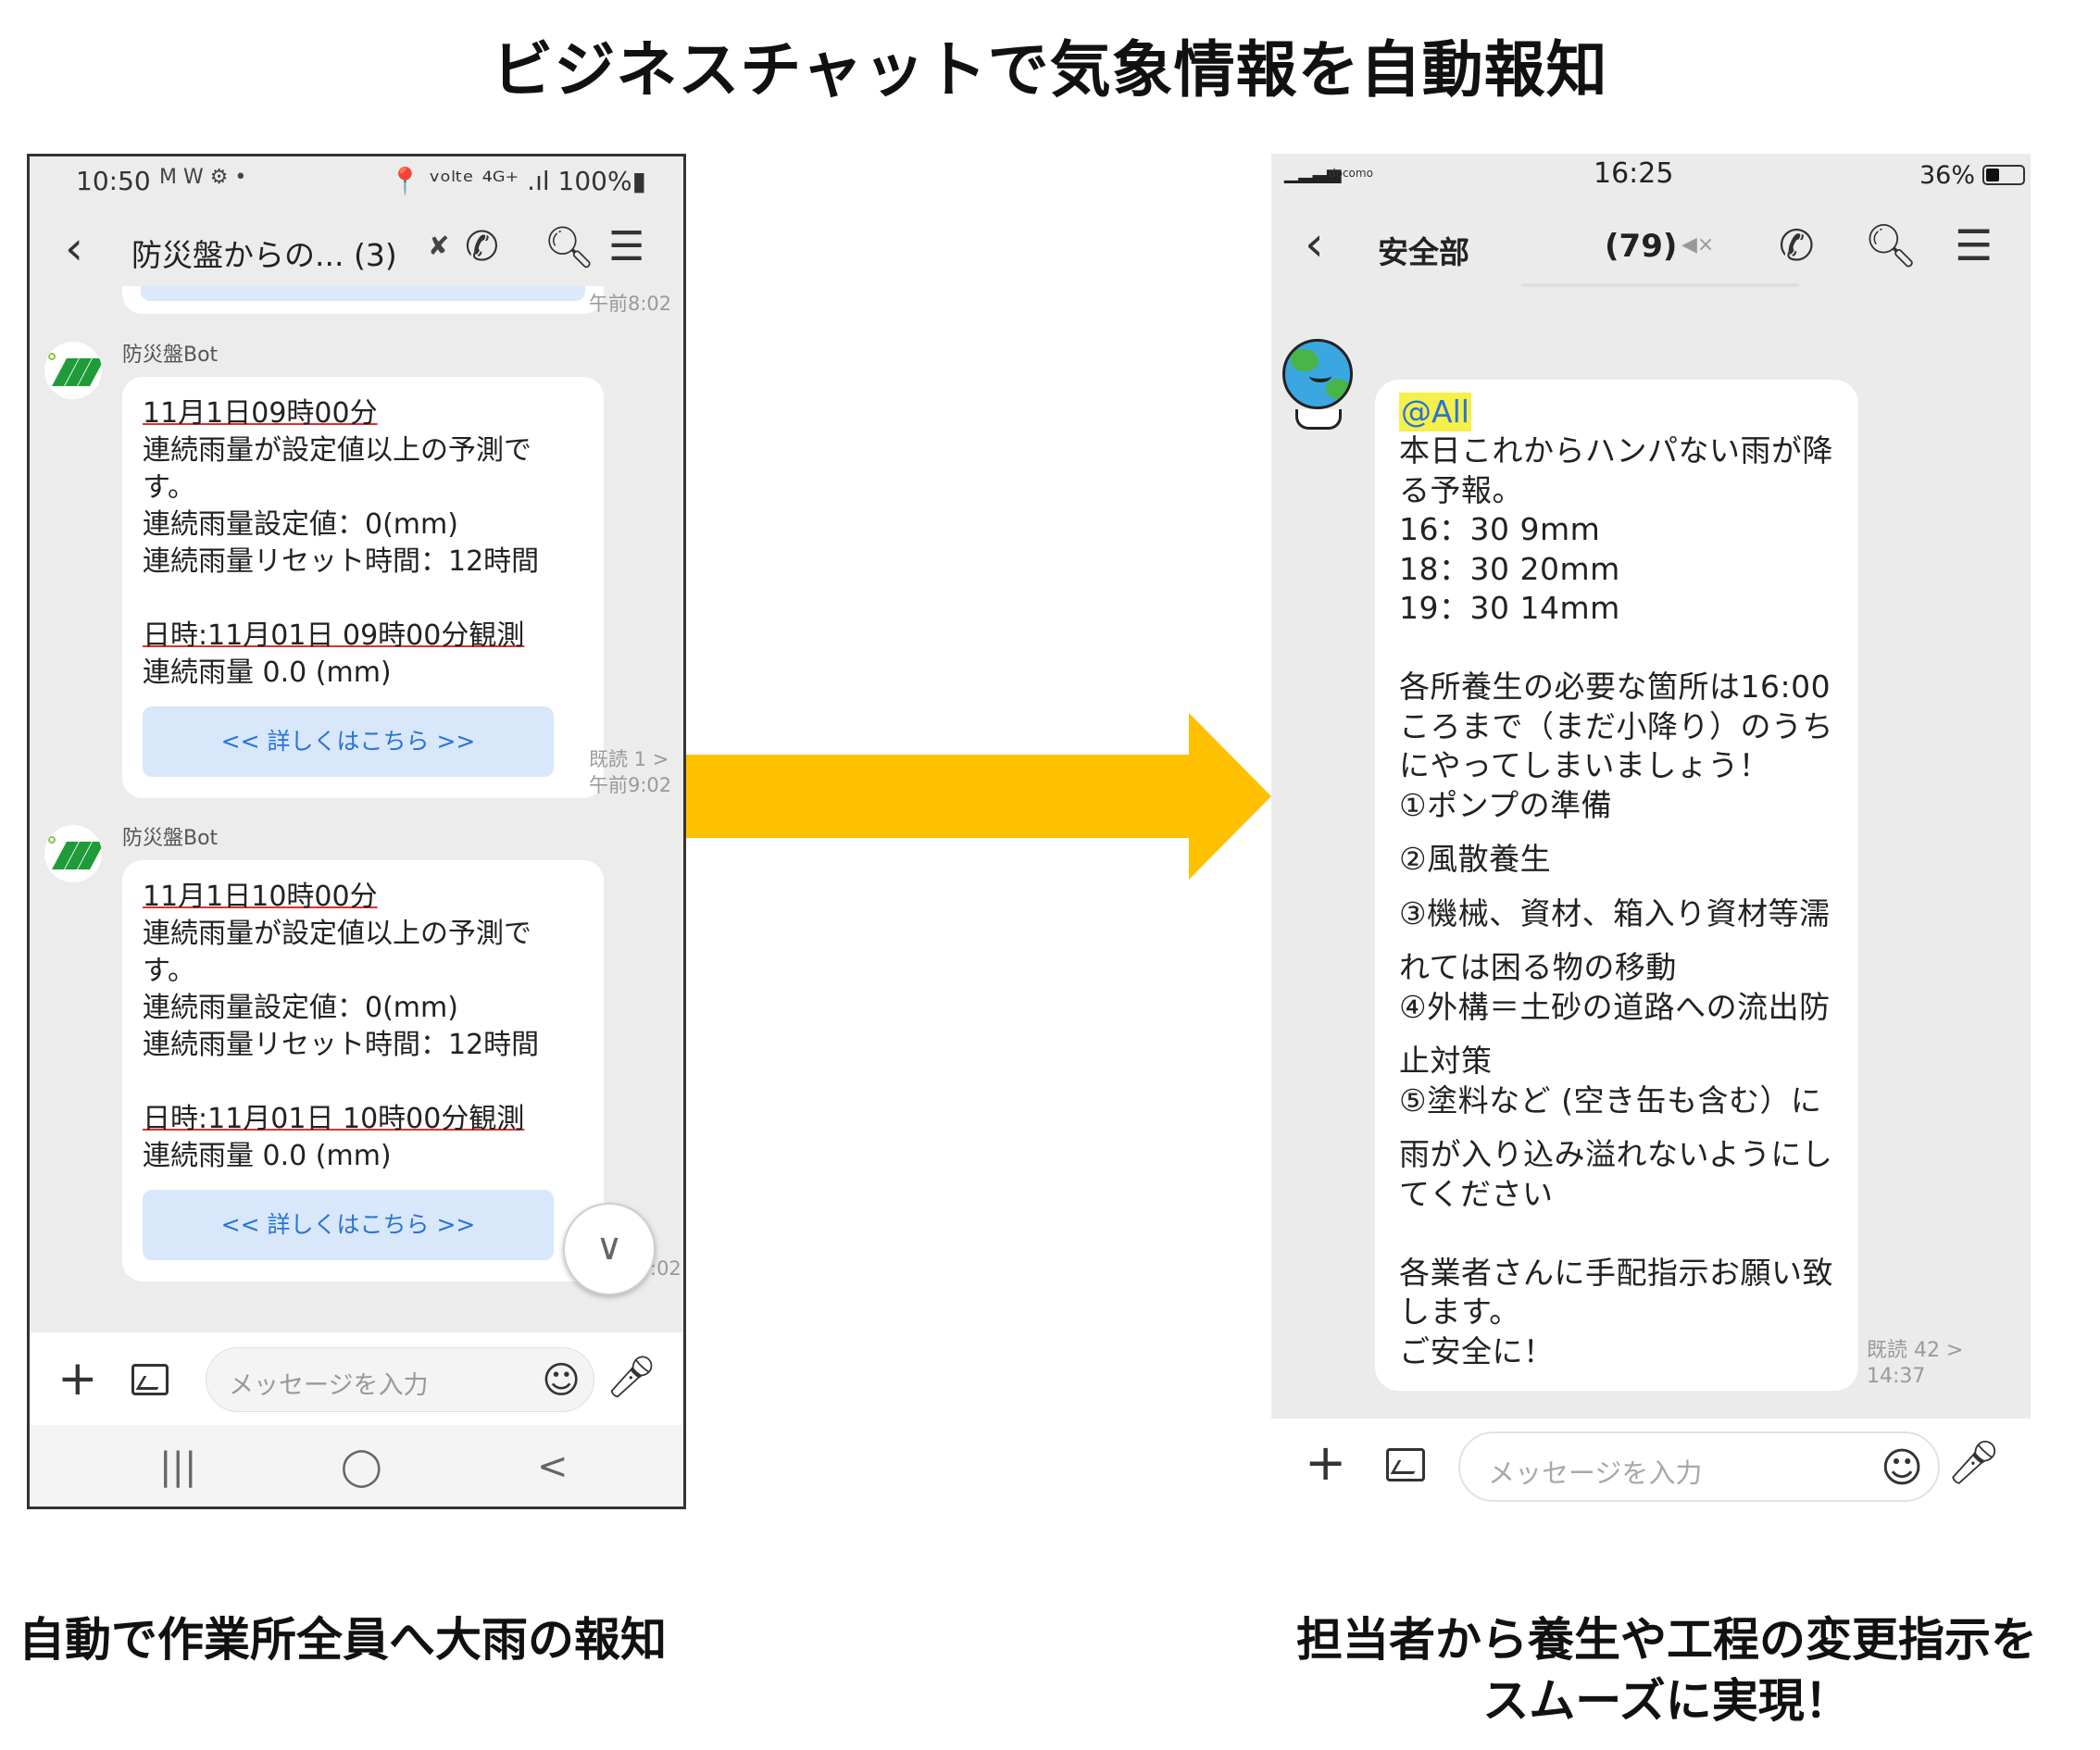 The width and height of the screenshot is (2100, 1750). Describe the element at coordinates (1317, 386) in the screenshot. I see `earth-character-avatar` at that location.